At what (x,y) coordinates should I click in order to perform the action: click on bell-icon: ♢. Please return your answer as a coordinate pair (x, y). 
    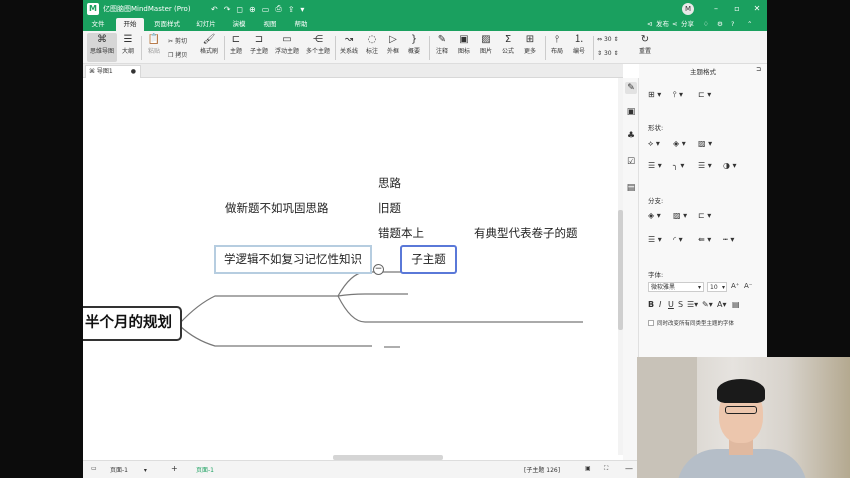
    Looking at the image, I should click on (706, 24).